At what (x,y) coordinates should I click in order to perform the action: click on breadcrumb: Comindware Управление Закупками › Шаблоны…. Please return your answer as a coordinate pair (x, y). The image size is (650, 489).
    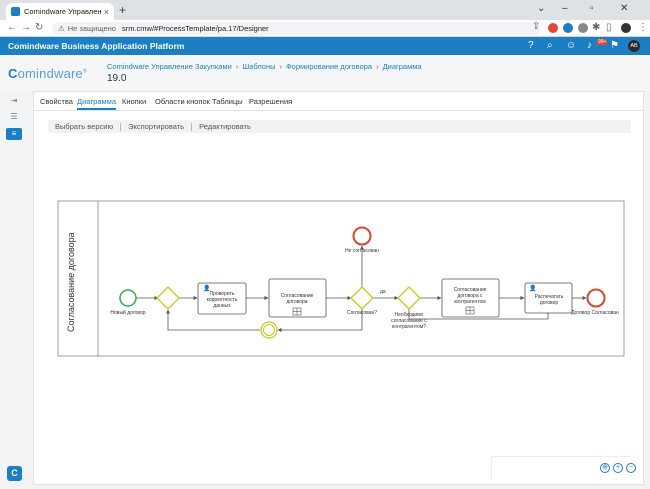
    Looking at the image, I should click on (264, 66).